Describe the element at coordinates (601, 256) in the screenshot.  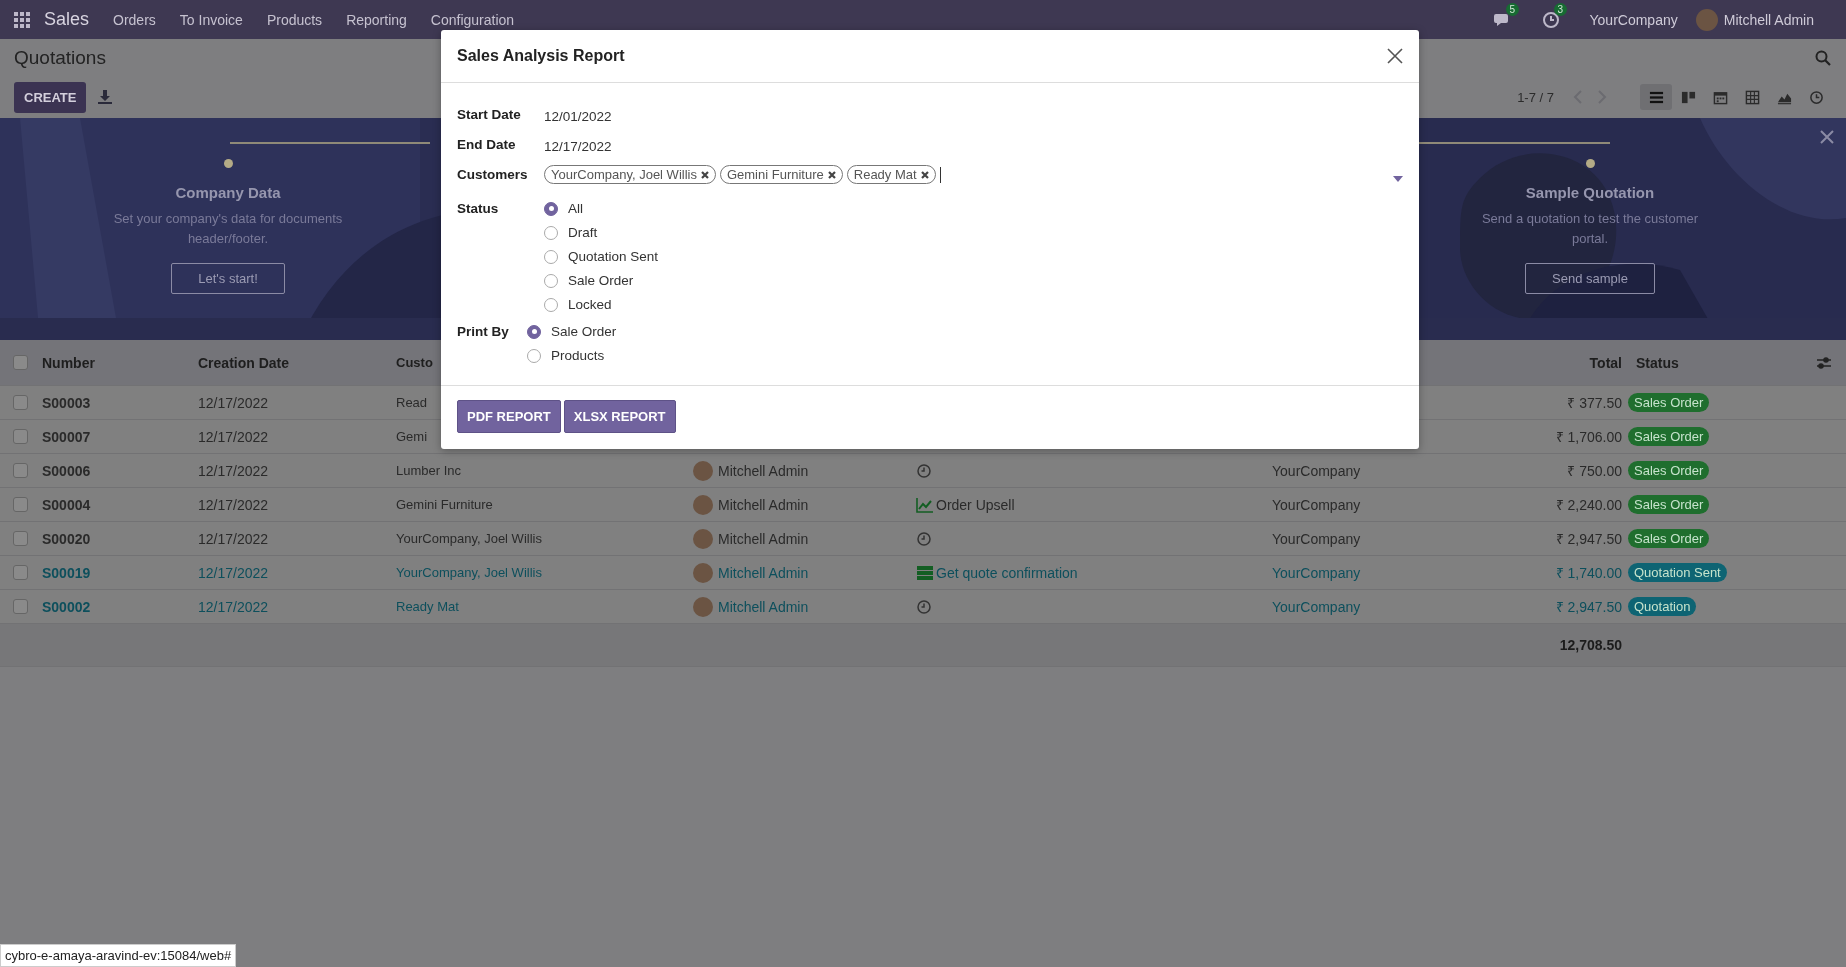
I see `status-option: Quotation Sent` at that location.